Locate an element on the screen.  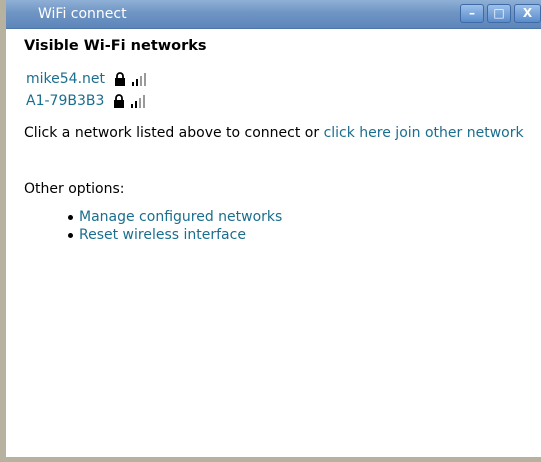
list-item: Manage configured networks is located at coordinates (175, 217).